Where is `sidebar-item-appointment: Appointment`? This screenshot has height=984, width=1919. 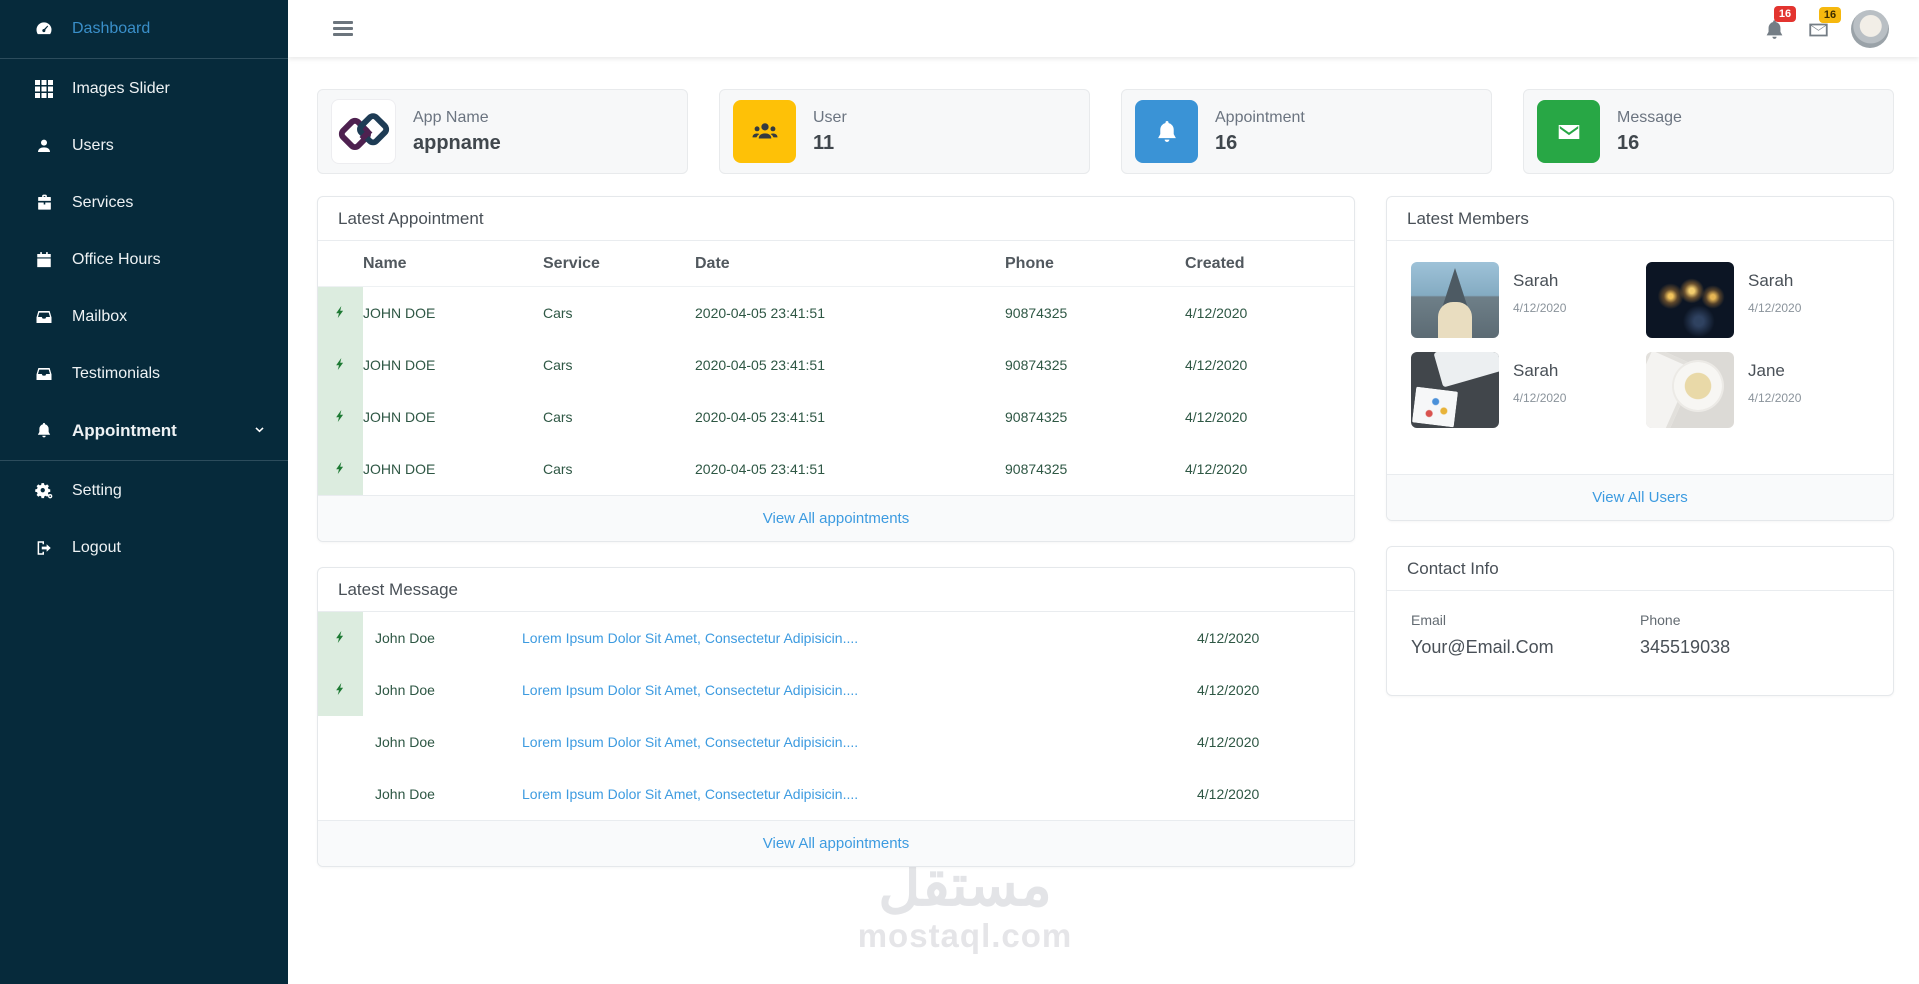 sidebar-item-appointment: Appointment is located at coordinates (144, 430).